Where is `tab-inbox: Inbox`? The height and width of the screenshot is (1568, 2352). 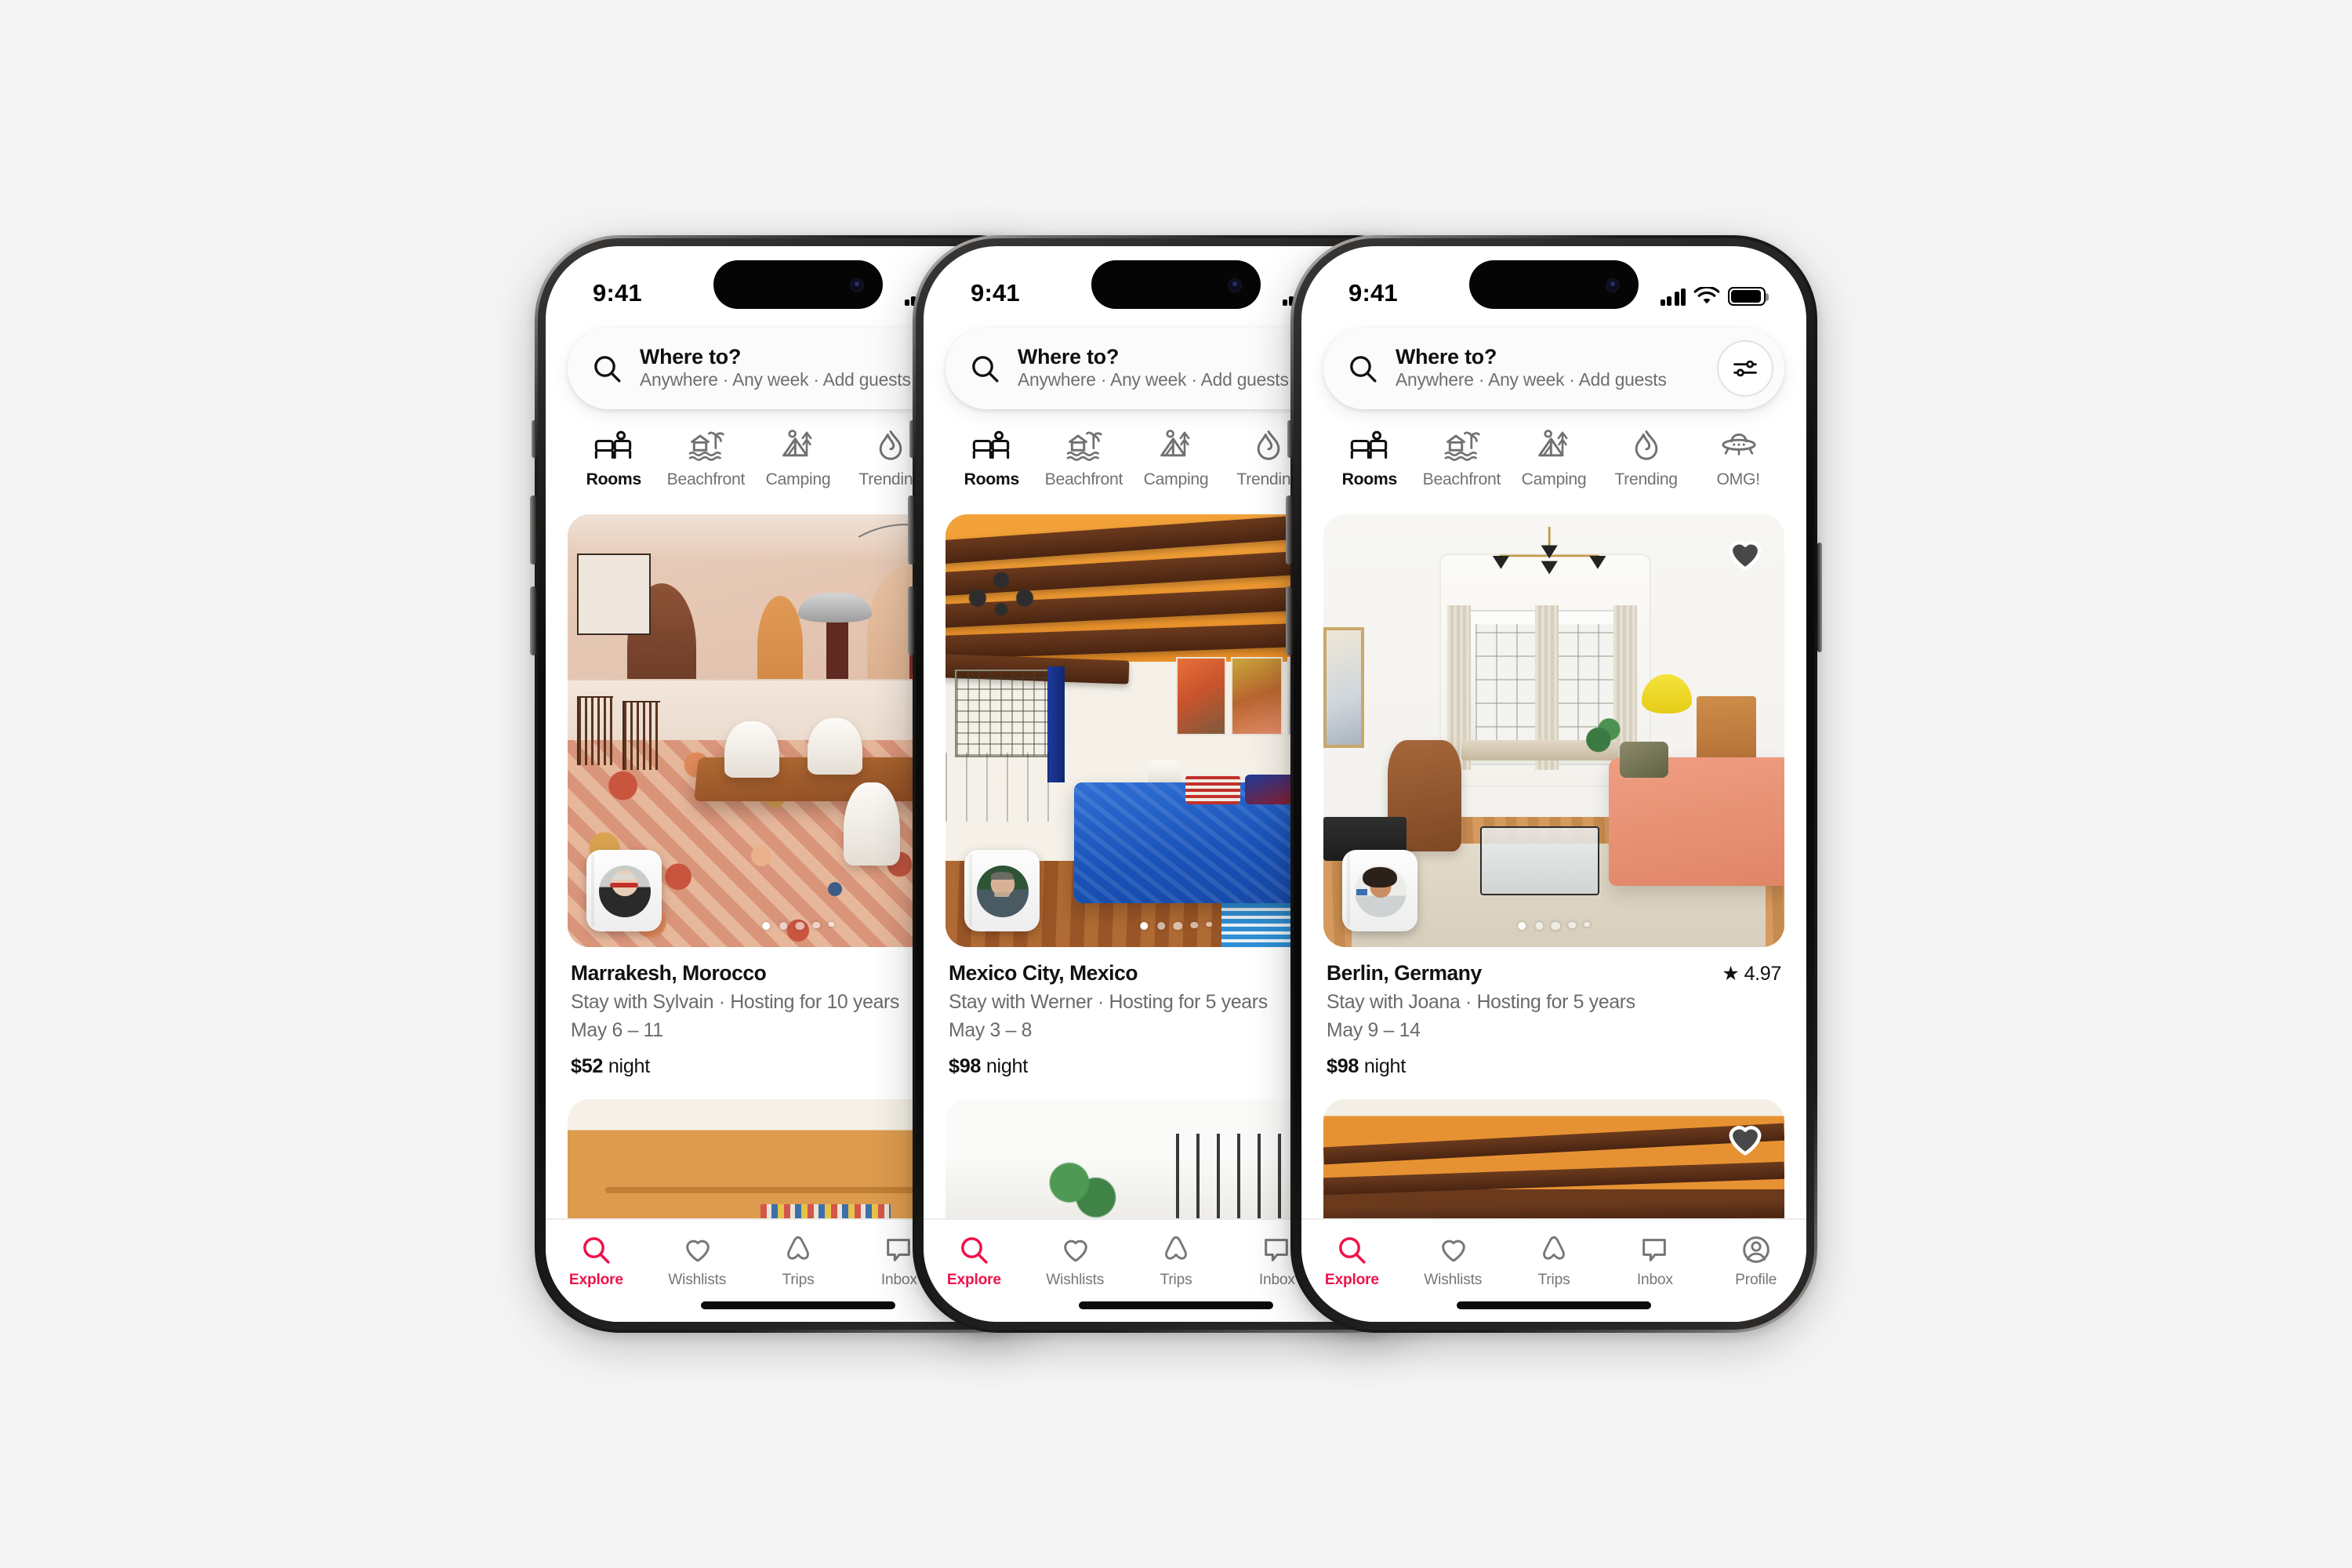
tab-inbox: Inbox is located at coordinates (1654, 1261).